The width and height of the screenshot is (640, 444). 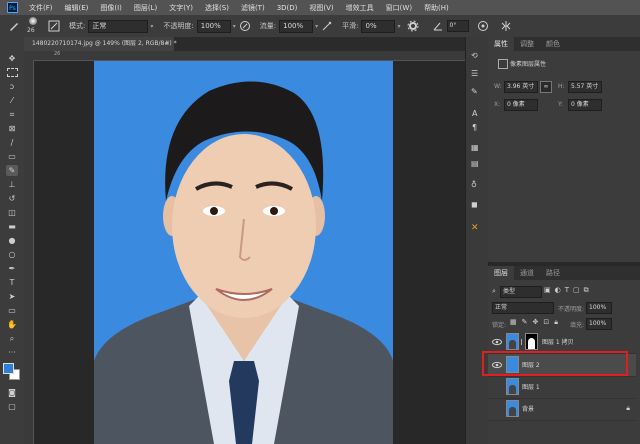 What do you see at coordinates (327, 26) in the screenshot?
I see `airbrush-icon` at bounding box center [327, 26].